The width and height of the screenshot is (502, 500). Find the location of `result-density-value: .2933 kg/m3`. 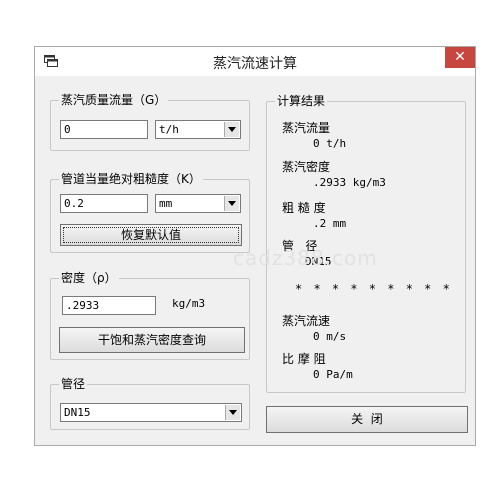

result-density-value: .2933 kg/m3 is located at coordinates (349, 182).